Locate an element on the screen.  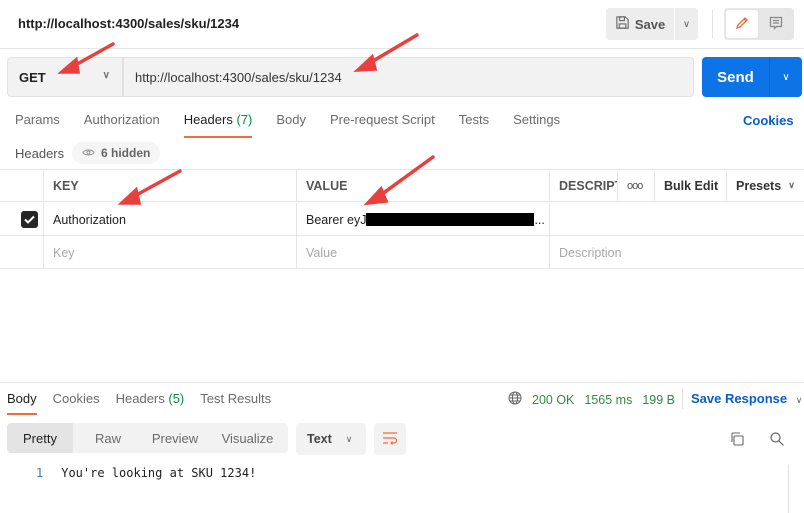
wrap-lines-icon is located at coordinates (390, 439).